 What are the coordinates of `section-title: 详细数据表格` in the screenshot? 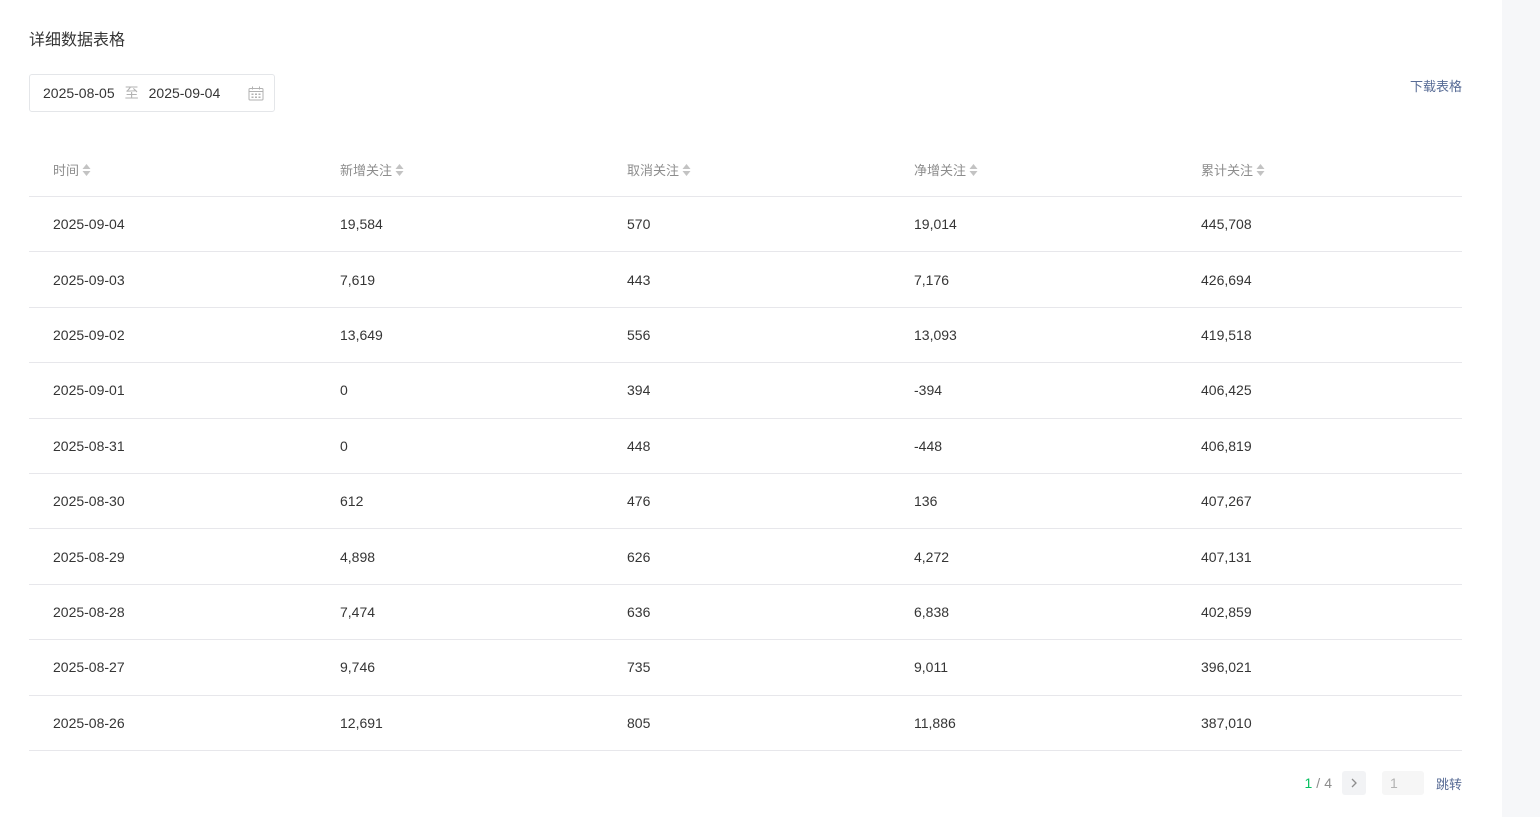 It's located at (77, 40).